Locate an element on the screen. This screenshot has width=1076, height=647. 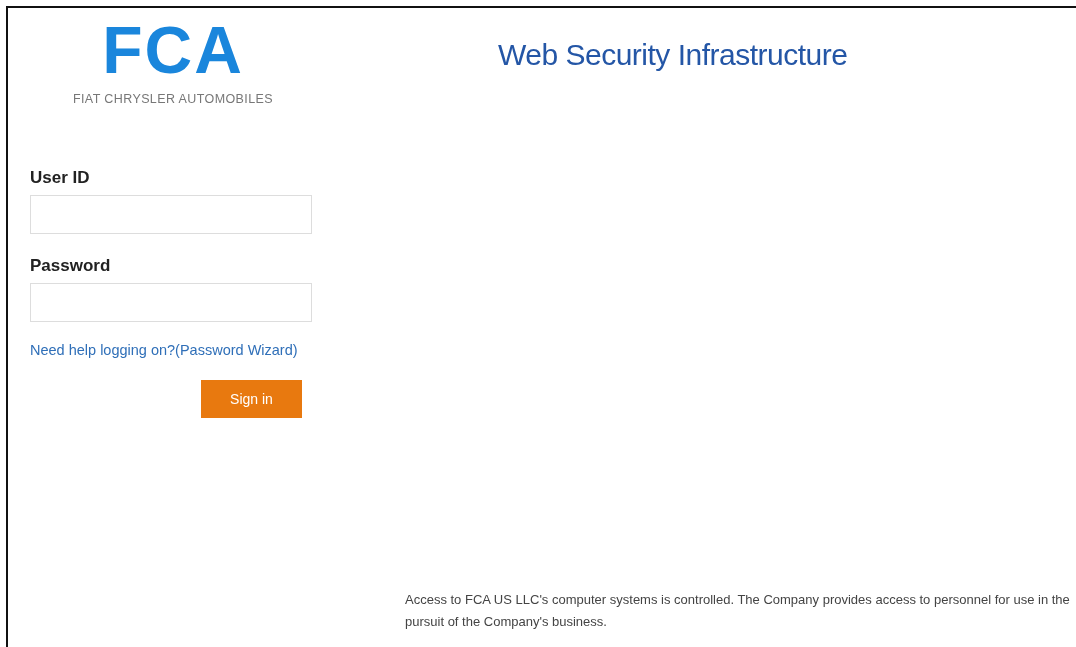
help-link: Need help logging on?(Password Wizard) is located at coordinates (164, 350).